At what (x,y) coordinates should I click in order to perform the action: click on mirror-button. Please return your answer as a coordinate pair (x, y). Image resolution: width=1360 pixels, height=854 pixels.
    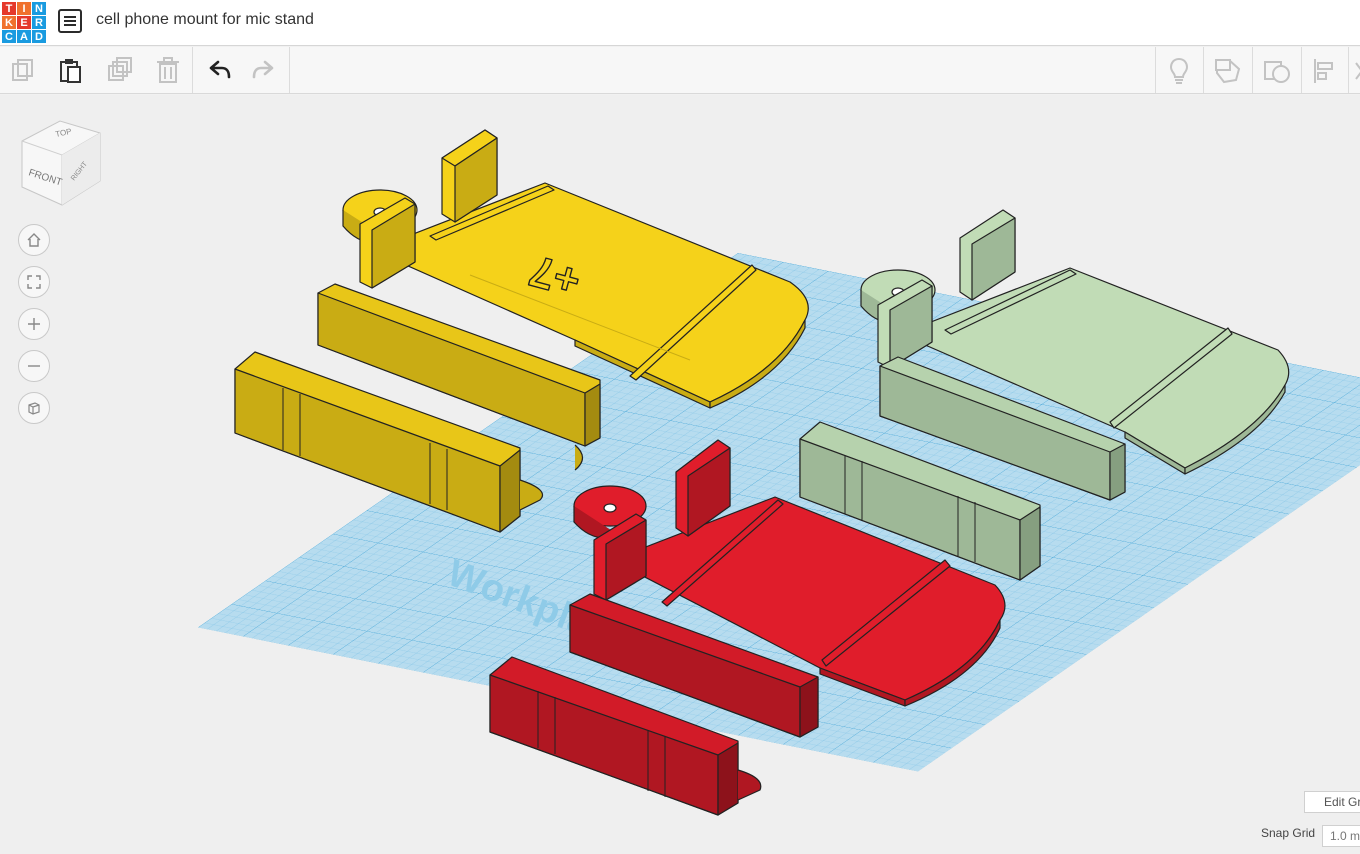
    Looking at the image, I should click on (1356, 71).